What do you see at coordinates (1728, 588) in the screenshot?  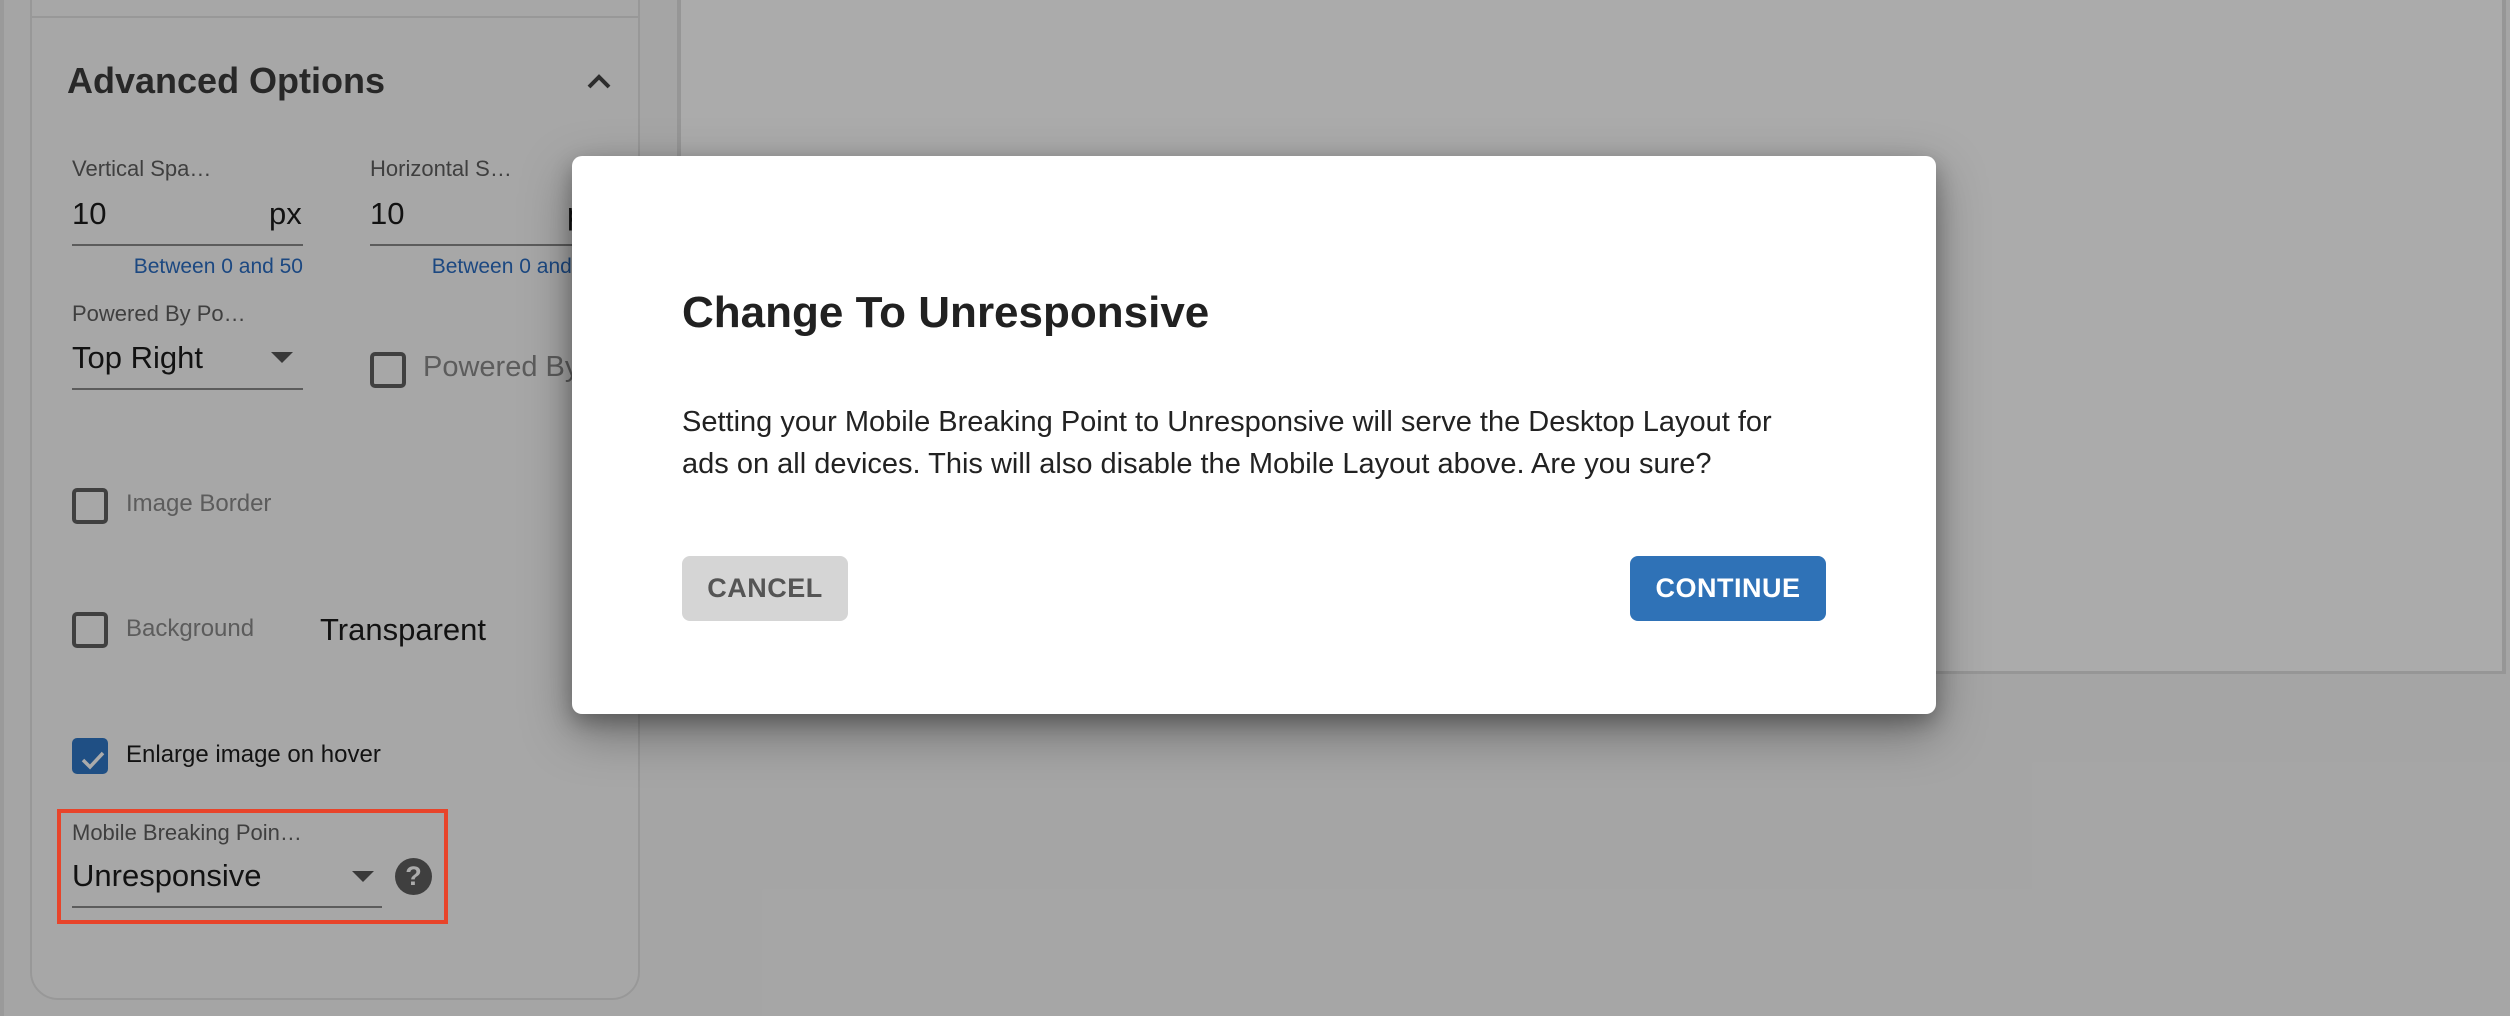 I see `continue-button: CONTINUE` at bounding box center [1728, 588].